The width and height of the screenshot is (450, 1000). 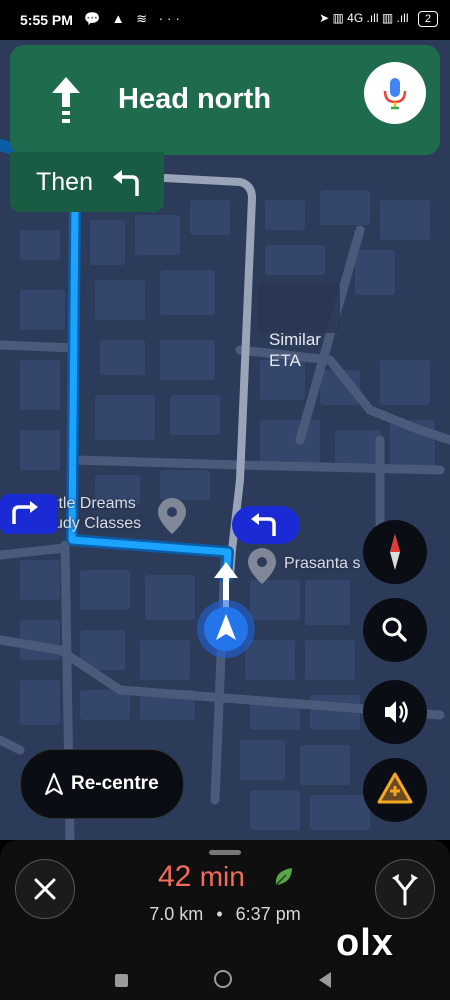 I want to click on route-fork-icon, so click(x=405, y=890).